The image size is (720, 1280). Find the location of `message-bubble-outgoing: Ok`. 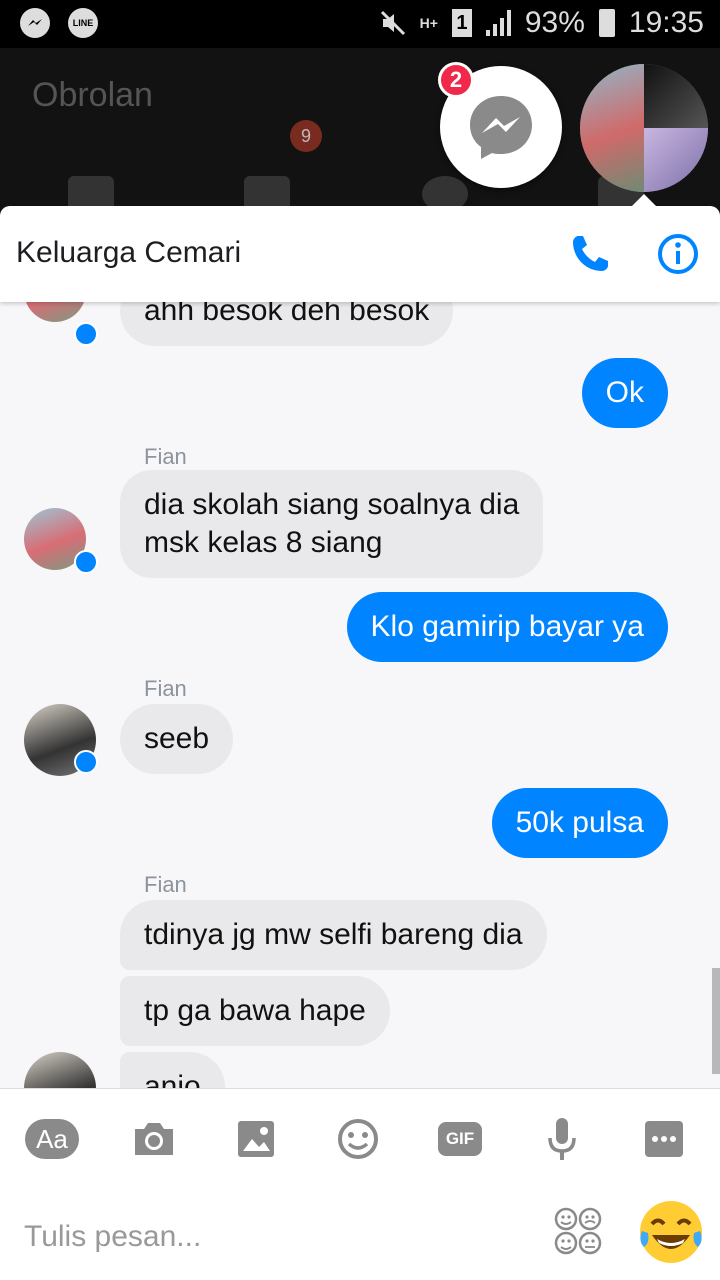

message-bubble-outgoing: Ok is located at coordinates (624, 393).